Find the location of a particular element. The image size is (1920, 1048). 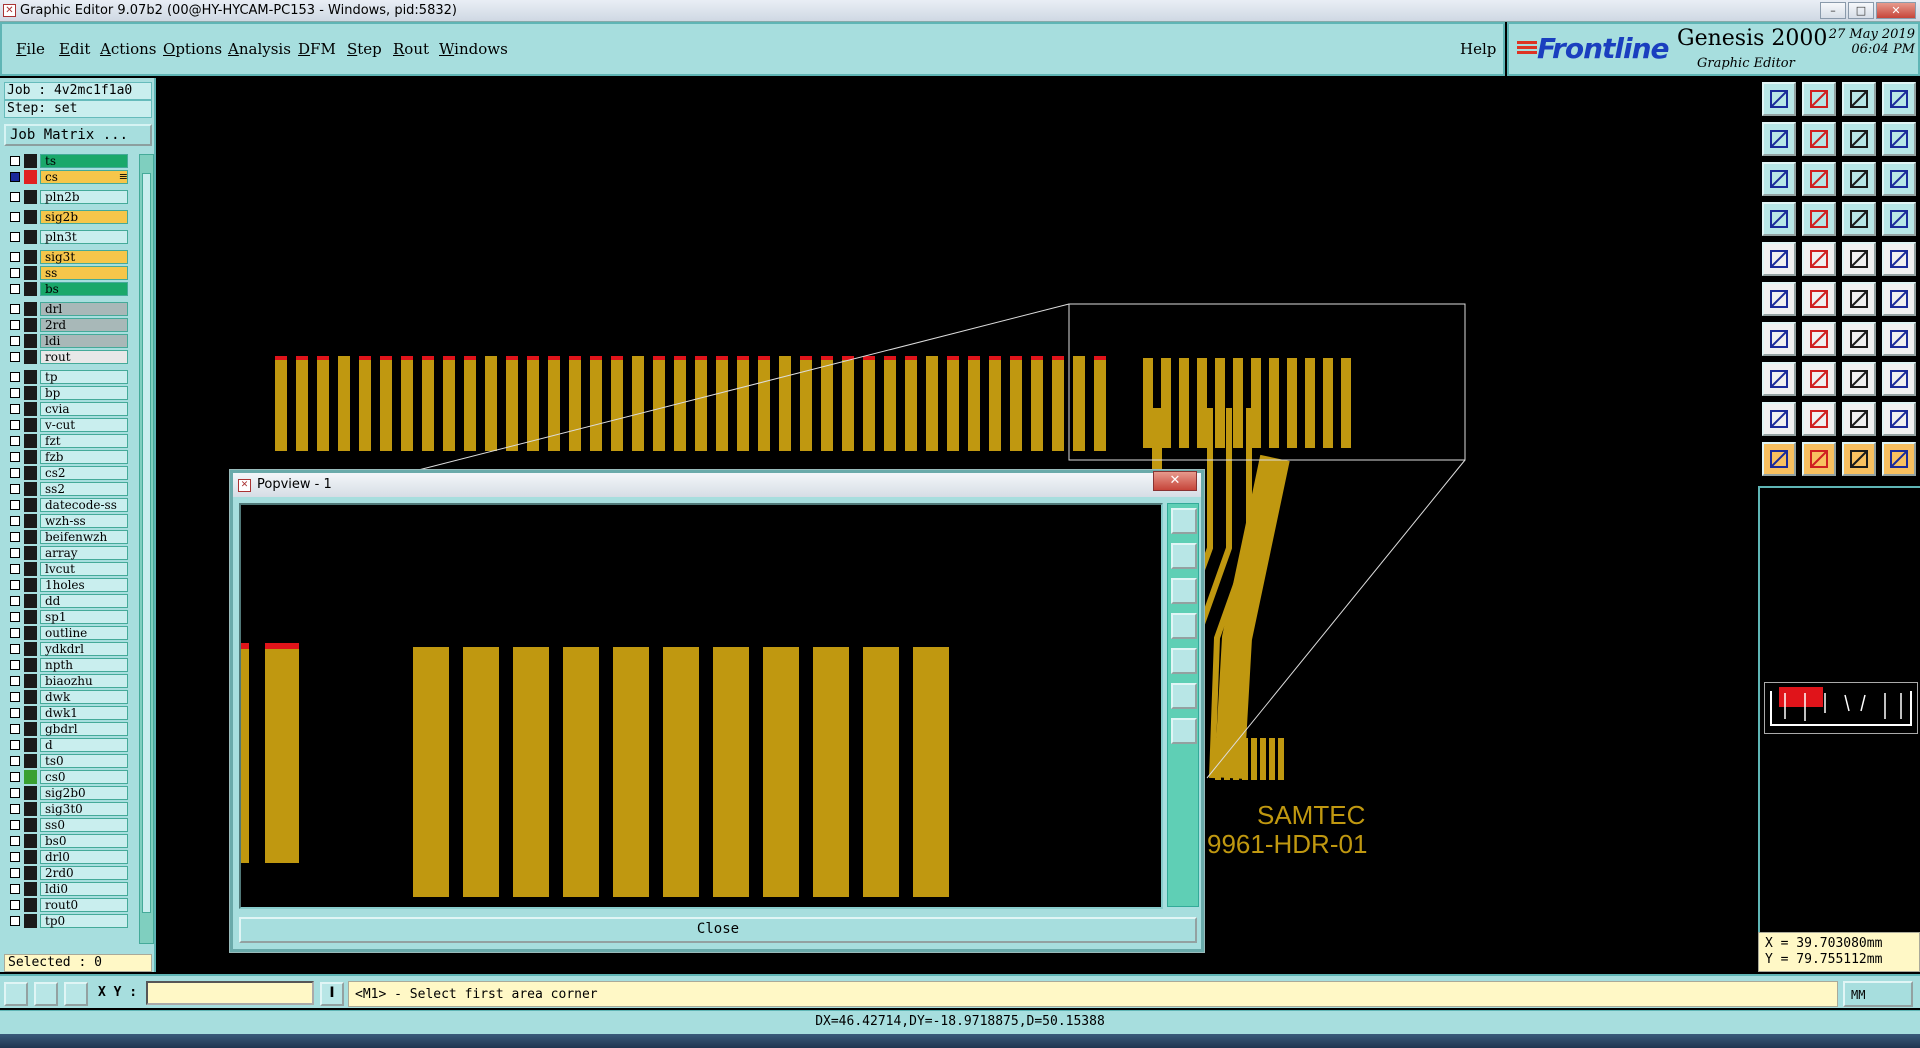

layer-row: pln3t is located at coordinates (67, 237).